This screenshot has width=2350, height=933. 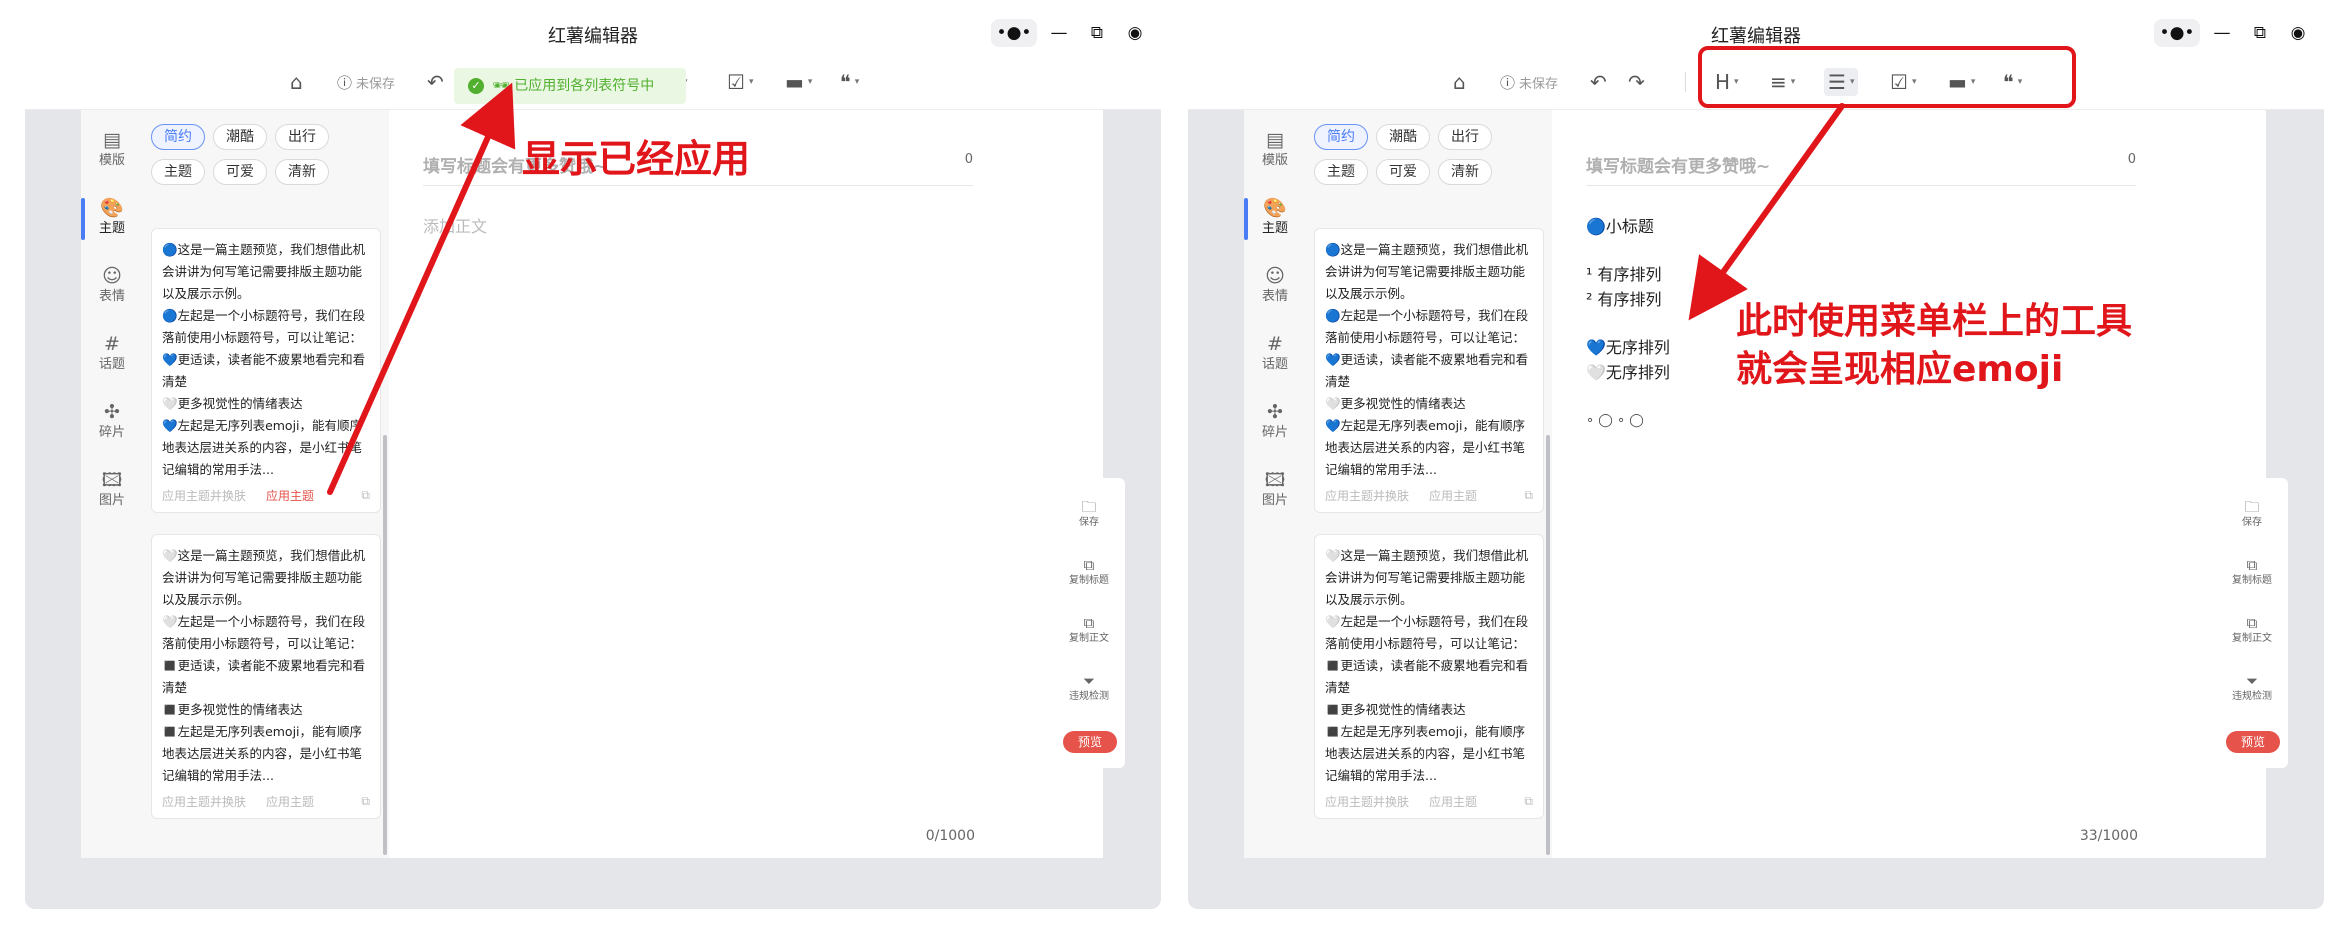 What do you see at coordinates (1766, 212) in the screenshot?
I see `annotation-arrow-right` at bounding box center [1766, 212].